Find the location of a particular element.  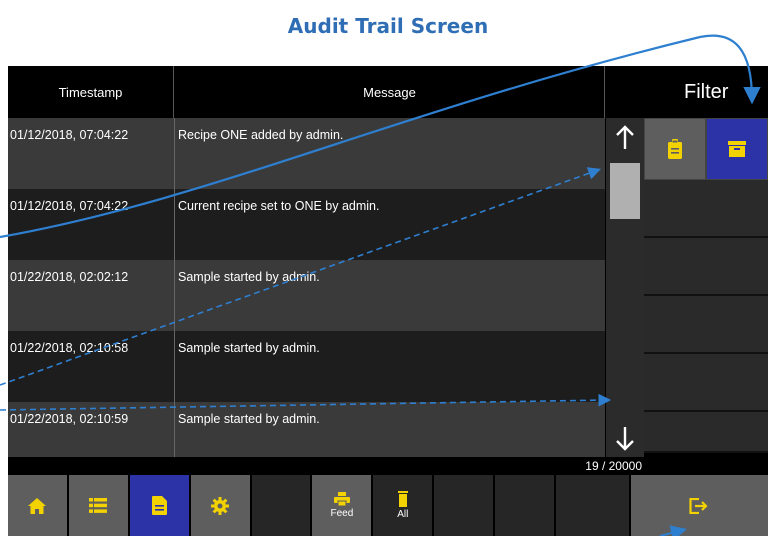

logout-button is located at coordinates (699, 505).